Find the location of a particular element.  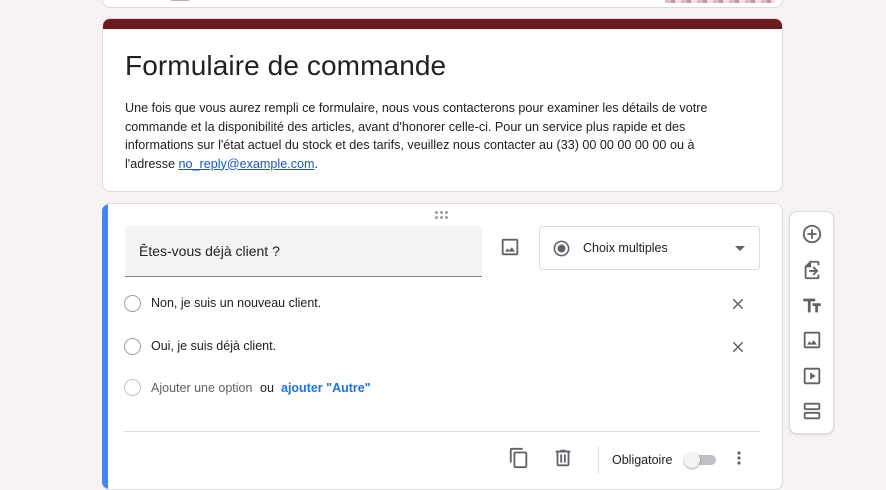

toggle-knob is located at coordinates (692, 460).